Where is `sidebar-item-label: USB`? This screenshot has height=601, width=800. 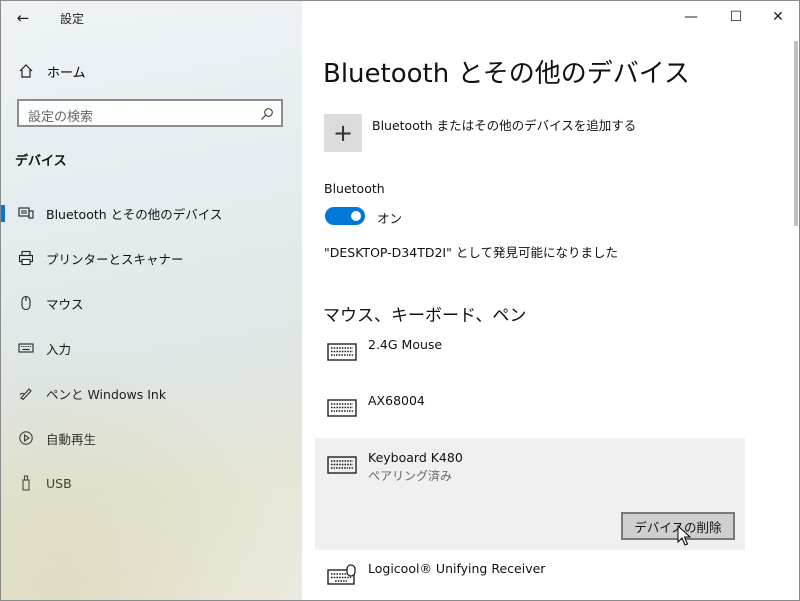 sidebar-item-label: USB is located at coordinates (59, 483).